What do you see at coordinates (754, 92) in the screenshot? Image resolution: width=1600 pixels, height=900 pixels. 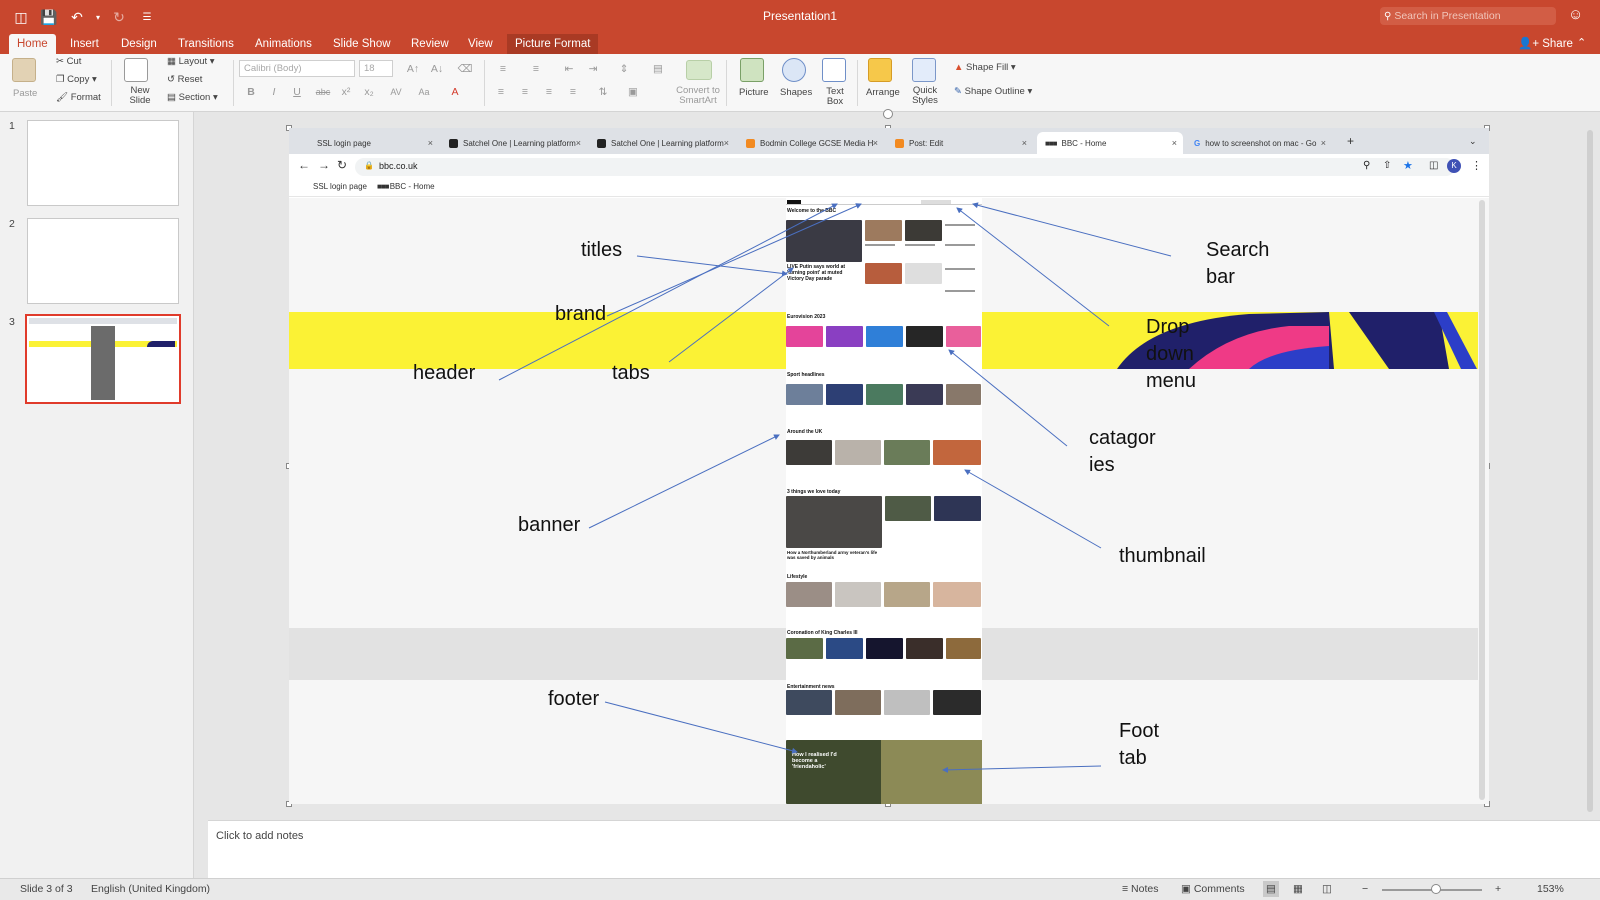 I see `picture-button: Picture` at bounding box center [754, 92].